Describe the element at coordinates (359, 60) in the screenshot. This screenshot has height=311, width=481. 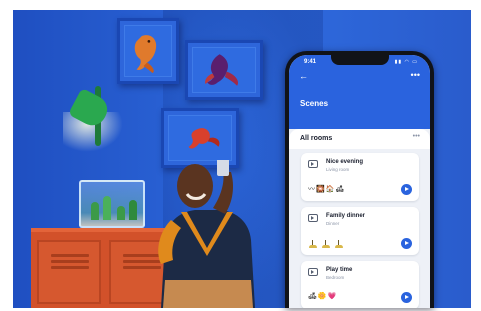
I see `phone-notch` at that location.